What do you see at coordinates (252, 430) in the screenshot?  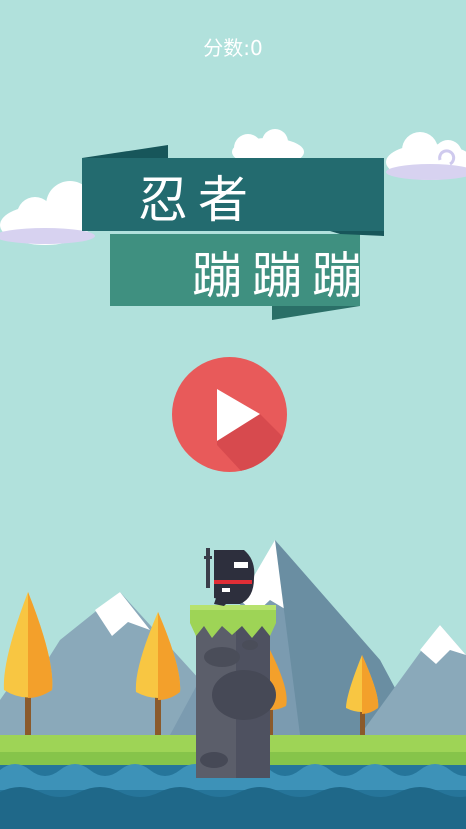 I see `play-icon` at bounding box center [252, 430].